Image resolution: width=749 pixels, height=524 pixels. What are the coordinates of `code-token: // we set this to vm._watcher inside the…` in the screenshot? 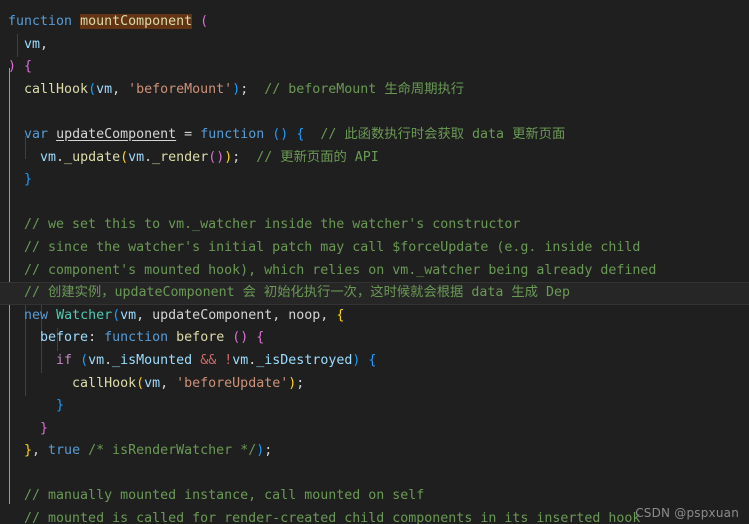 It's located at (272, 225).